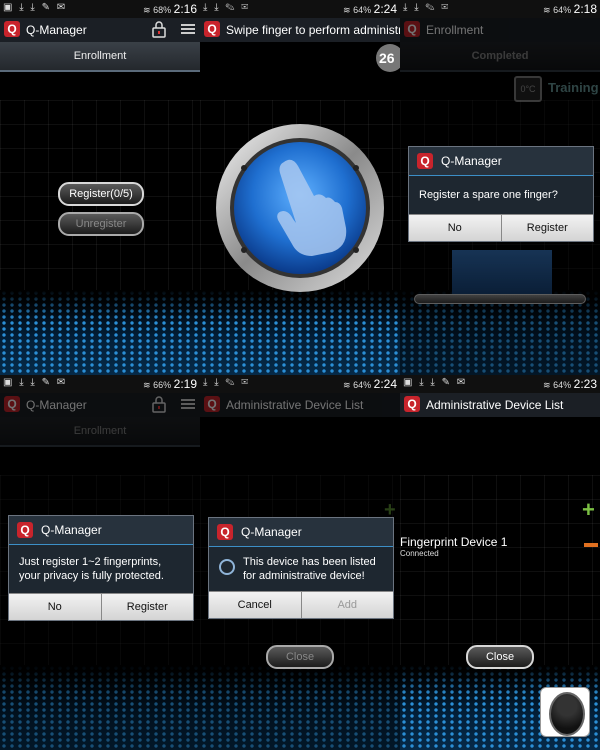 This screenshot has height=750, width=600. What do you see at coordinates (101, 194) in the screenshot?
I see `register-button: Register(0/5)` at bounding box center [101, 194].